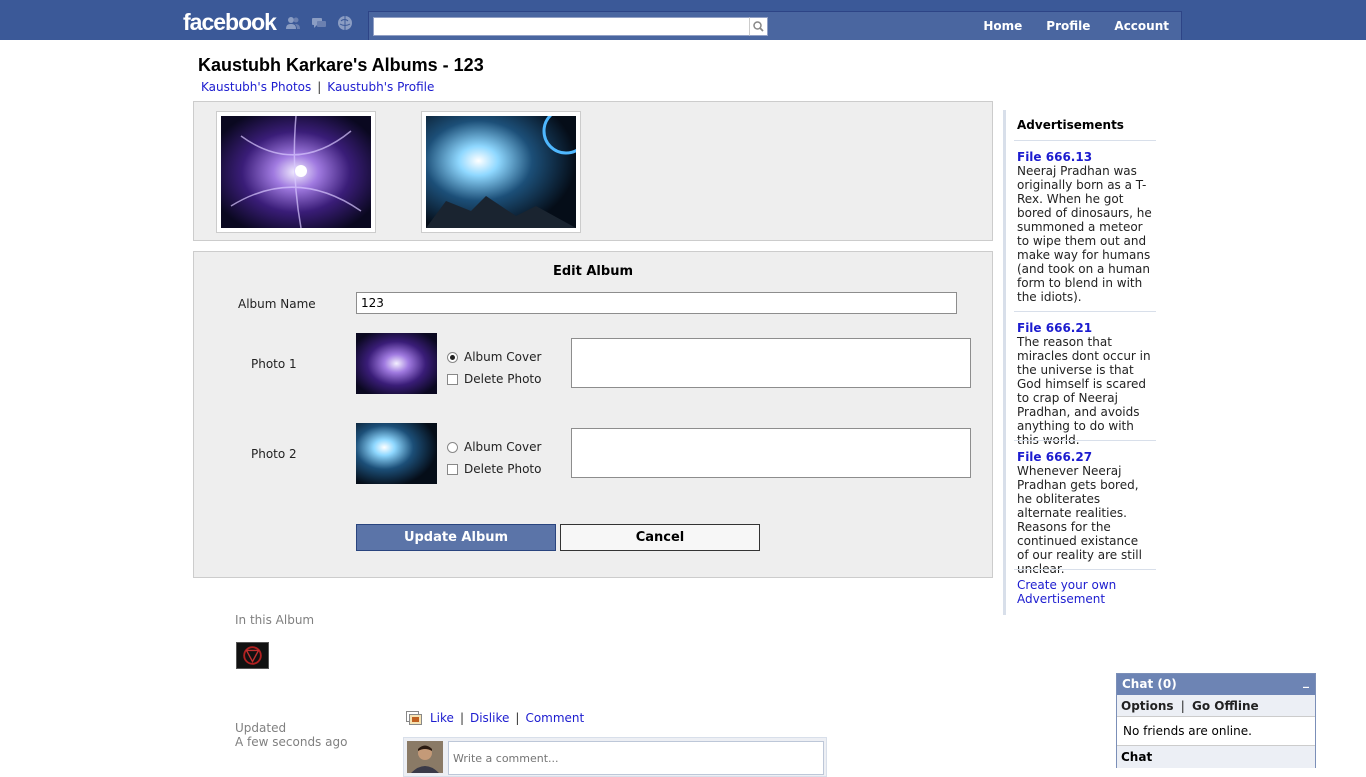 The width and height of the screenshot is (1366, 777). Describe the element at coordinates (660, 537) in the screenshot. I see `cancel-button: Cancel` at that location.